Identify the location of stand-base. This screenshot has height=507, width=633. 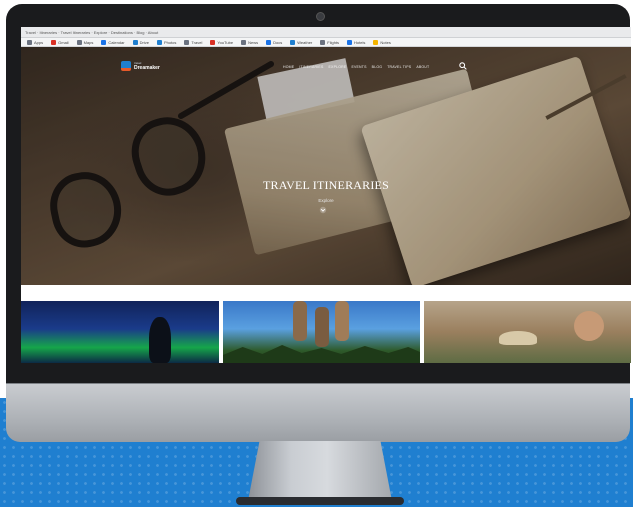
(320, 501).